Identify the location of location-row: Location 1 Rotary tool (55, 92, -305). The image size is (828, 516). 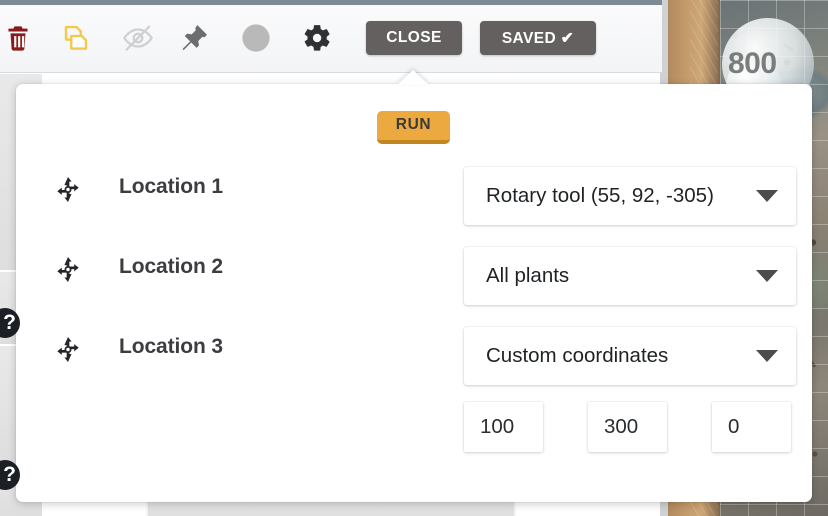
(414, 190).